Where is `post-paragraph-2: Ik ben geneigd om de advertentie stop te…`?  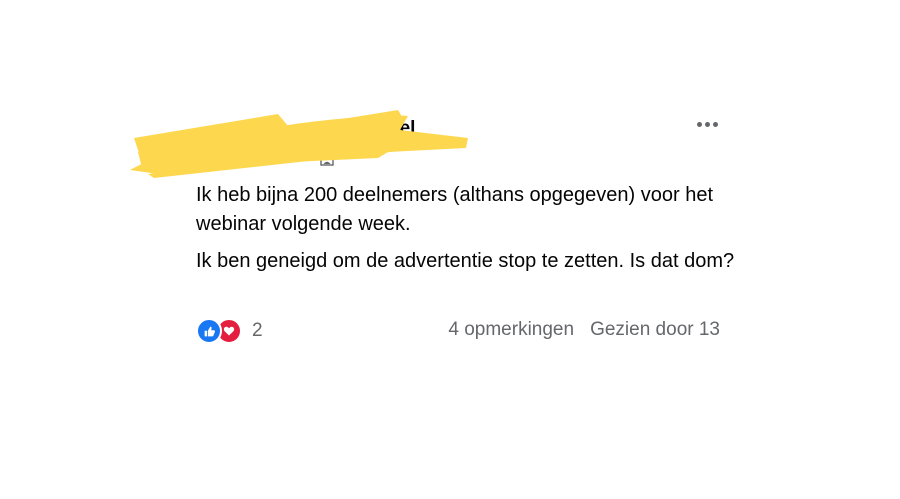 post-paragraph-2: Ik ben geneigd om de advertentie stop te… is located at coordinates (465, 261).